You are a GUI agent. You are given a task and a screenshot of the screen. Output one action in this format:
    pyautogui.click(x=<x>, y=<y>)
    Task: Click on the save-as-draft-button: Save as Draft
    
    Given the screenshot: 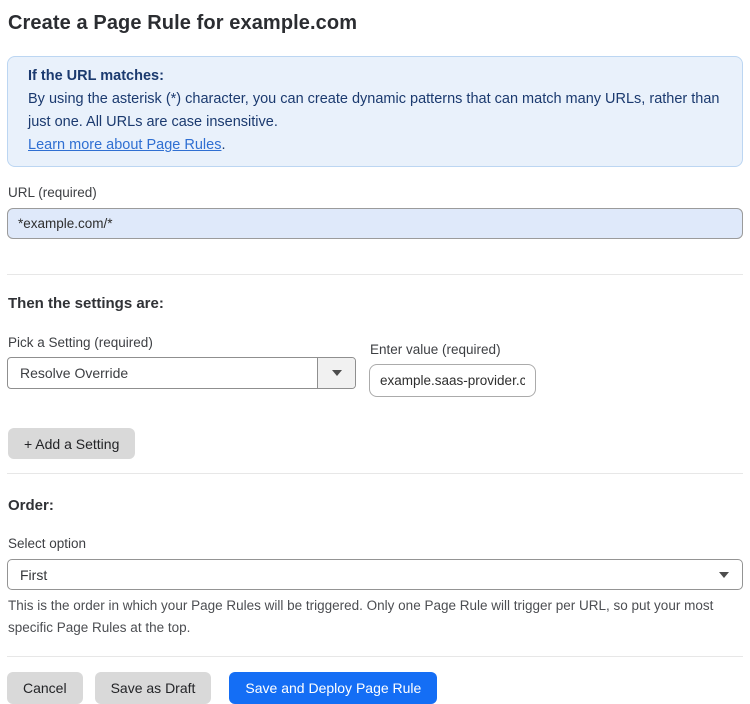 What is the action you would take?
    pyautogui.click(x=153, y=688)
    